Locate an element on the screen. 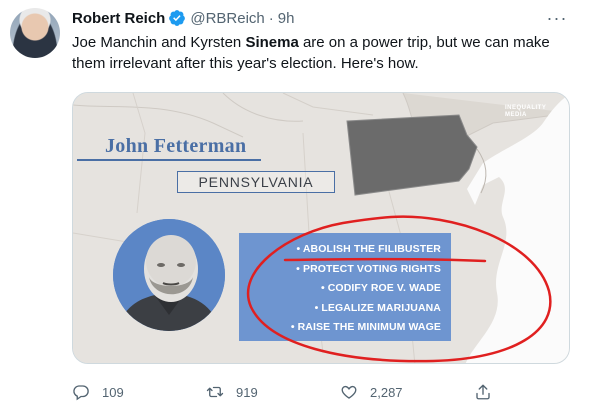 This screenshot has height=409, width=591. watermark-logo: INEQUALITY MEDIA is located at coordinates (533, 112).